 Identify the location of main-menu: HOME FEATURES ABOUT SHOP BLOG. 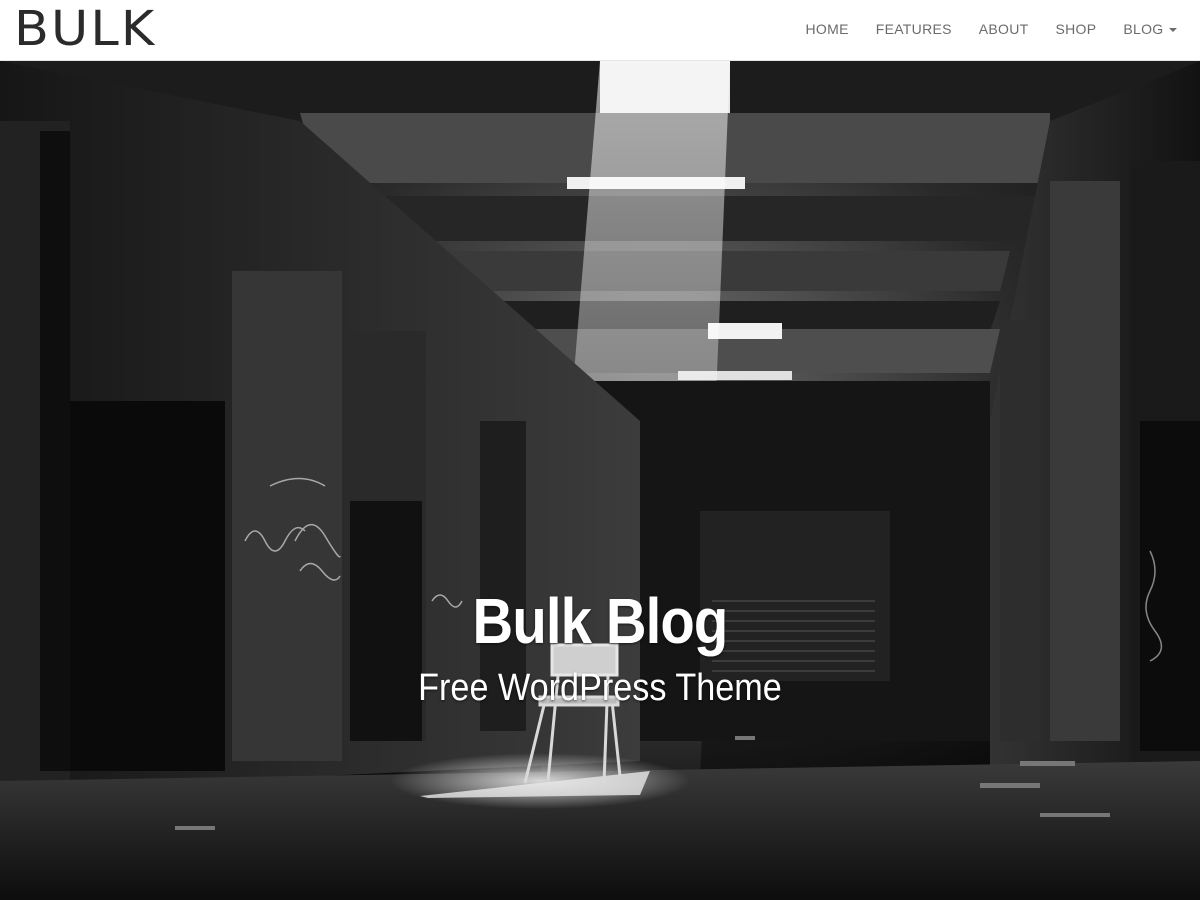
(991, 29).